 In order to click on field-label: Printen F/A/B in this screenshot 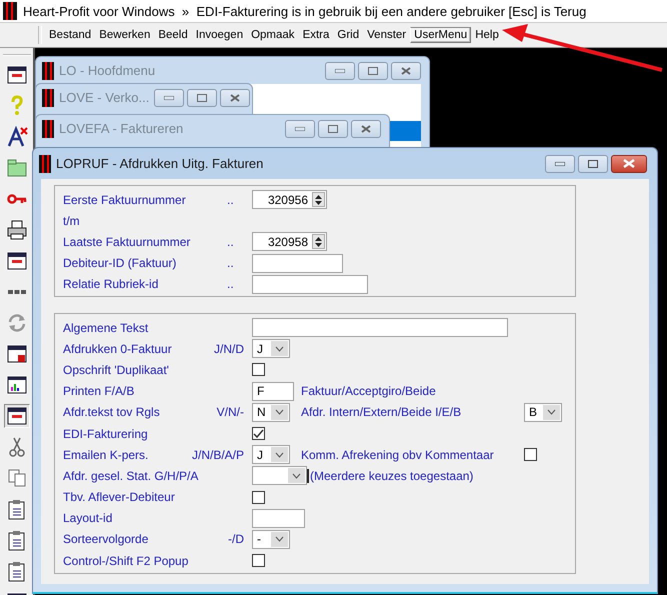, I will do `click(98, 391)`.